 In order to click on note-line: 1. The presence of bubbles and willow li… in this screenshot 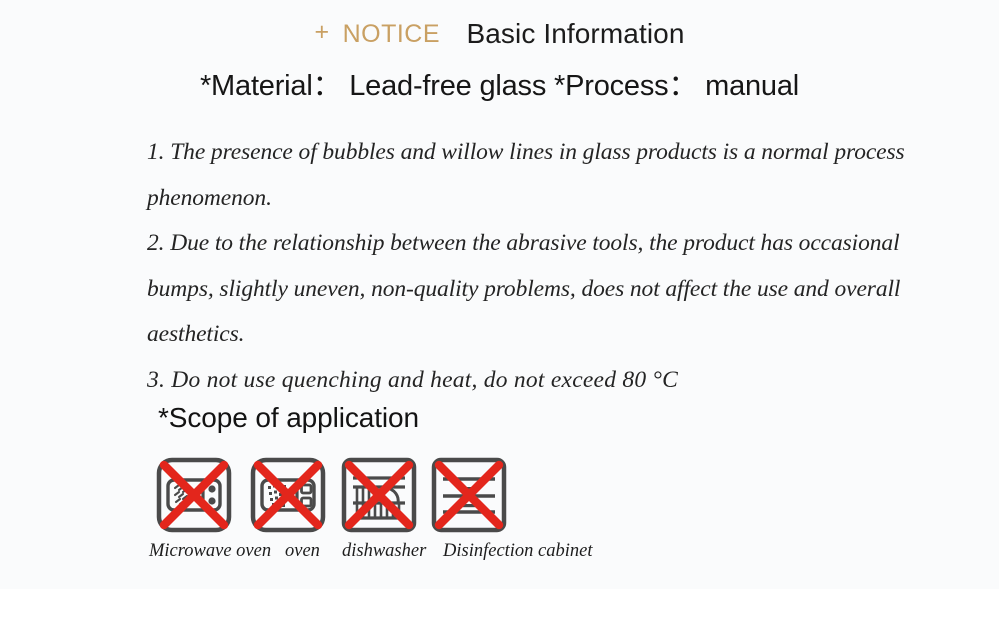, I will do `click(526, 152)`.